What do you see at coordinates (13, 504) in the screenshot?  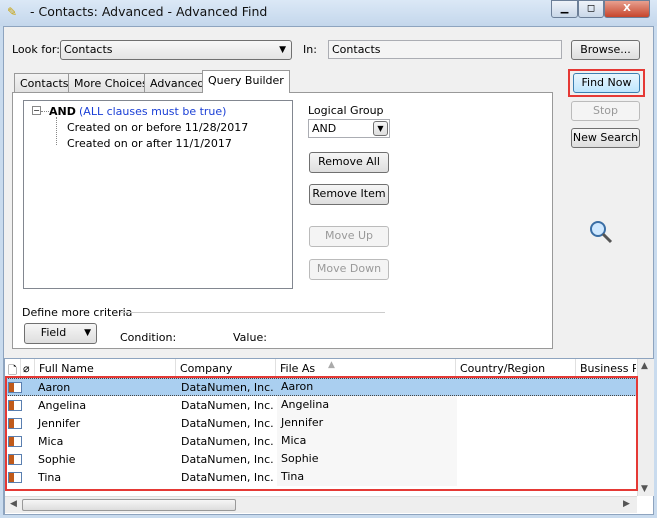 I see `scroll-left-icon: ◀` at bounding box center [13, 504].